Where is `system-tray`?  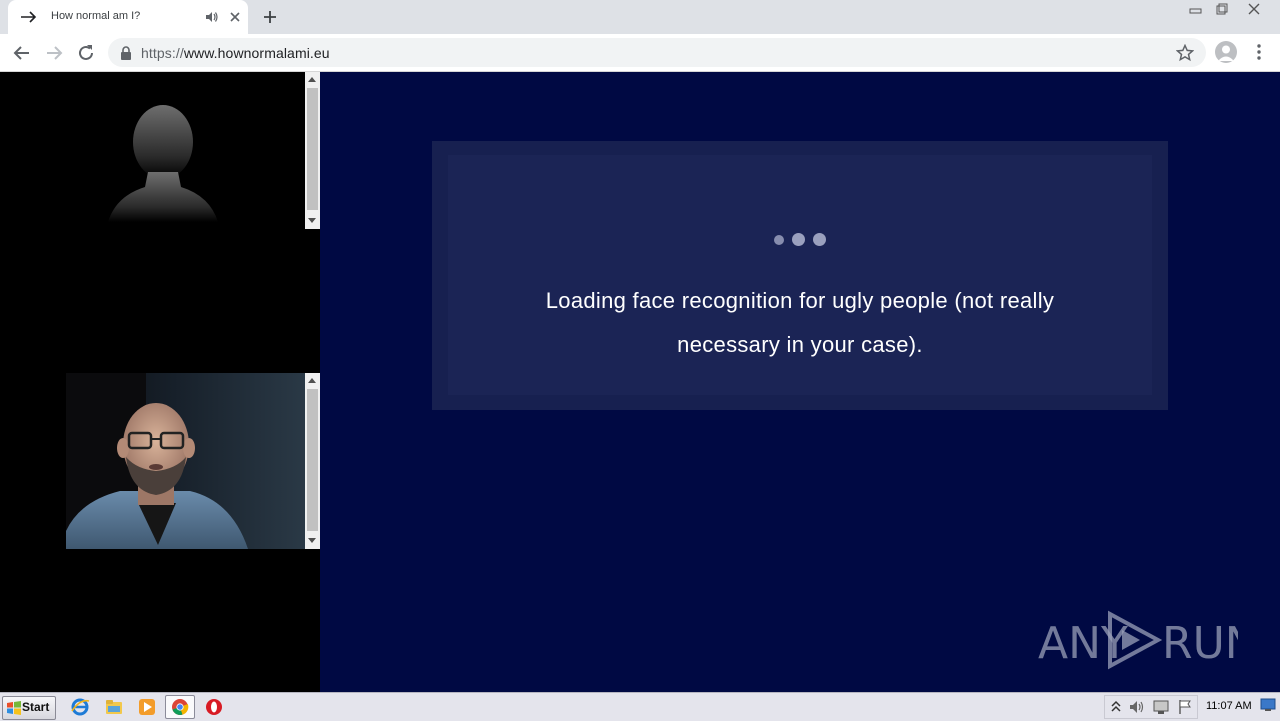
system-tray is located at coordinates (1151, 707).